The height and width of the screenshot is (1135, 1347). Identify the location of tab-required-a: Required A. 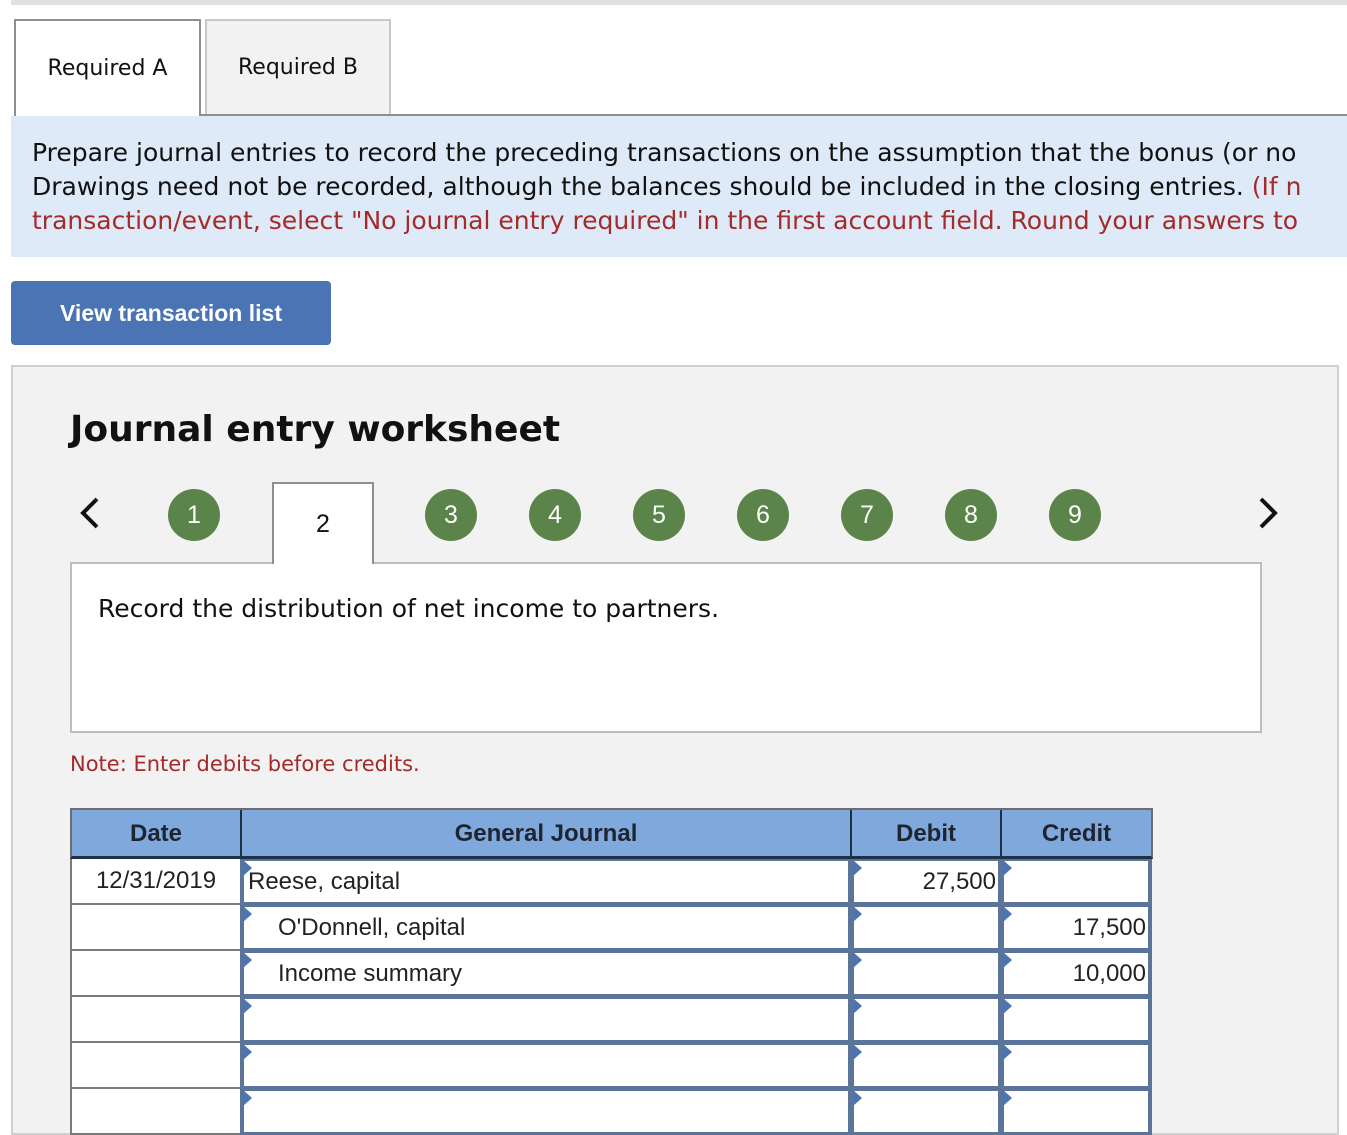
(107, 67).